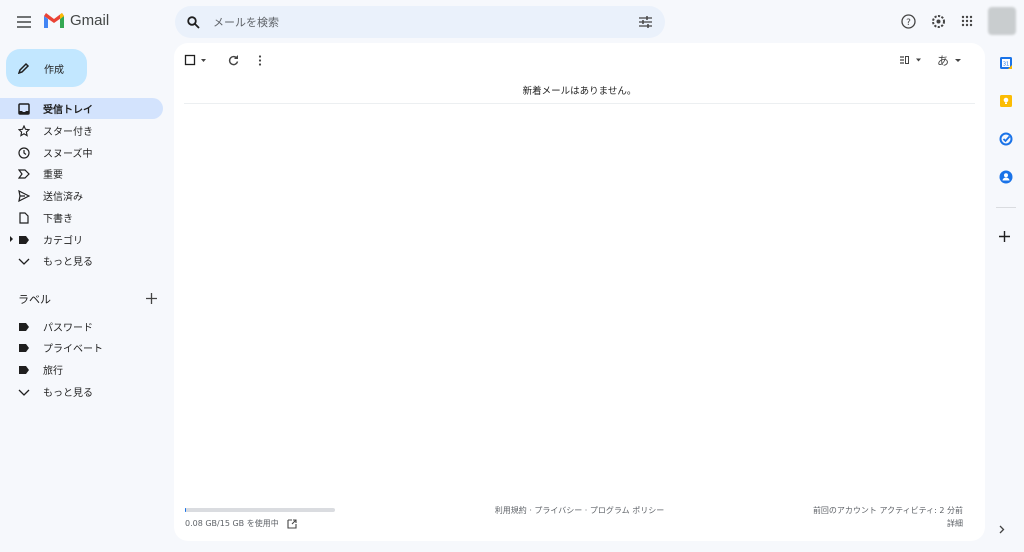 The width and height of the screenshot is (1024, 552). I want to click on gmail-m-icon, so click(54, 20).